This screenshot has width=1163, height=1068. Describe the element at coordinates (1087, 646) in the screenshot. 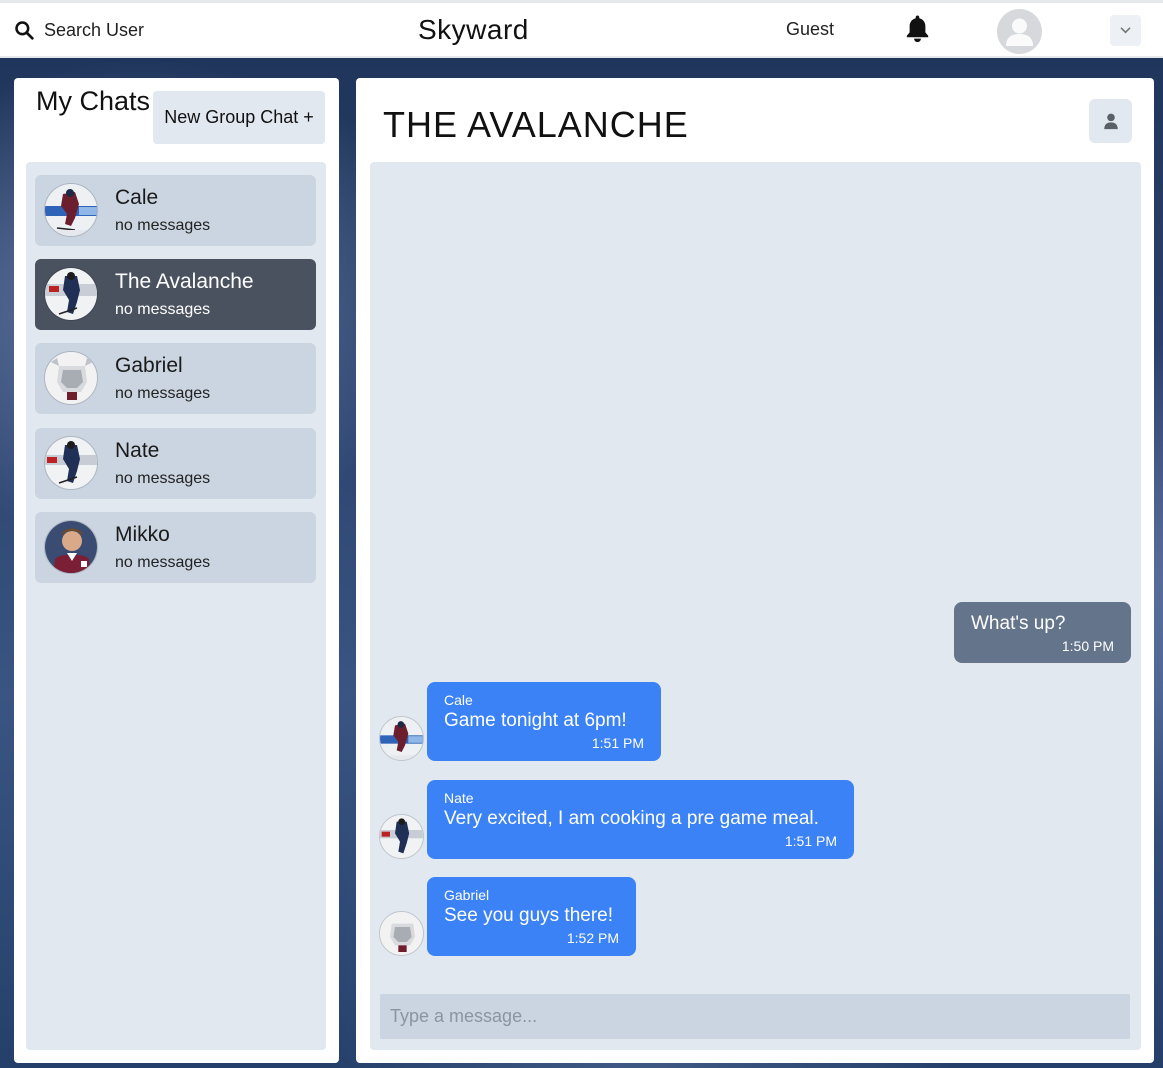

I see `message-time: 1:50 PM` at that location.